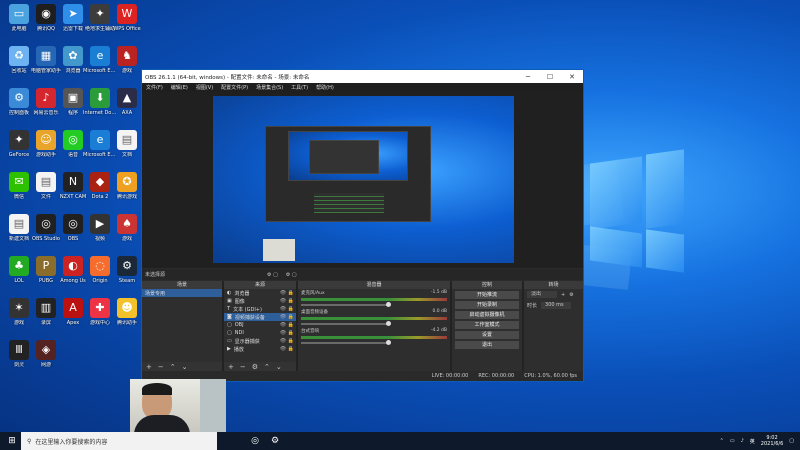 The image size is (800, 450). I want to click on desktop-icon: ☻ 腾讯助手, so click(127, 319).